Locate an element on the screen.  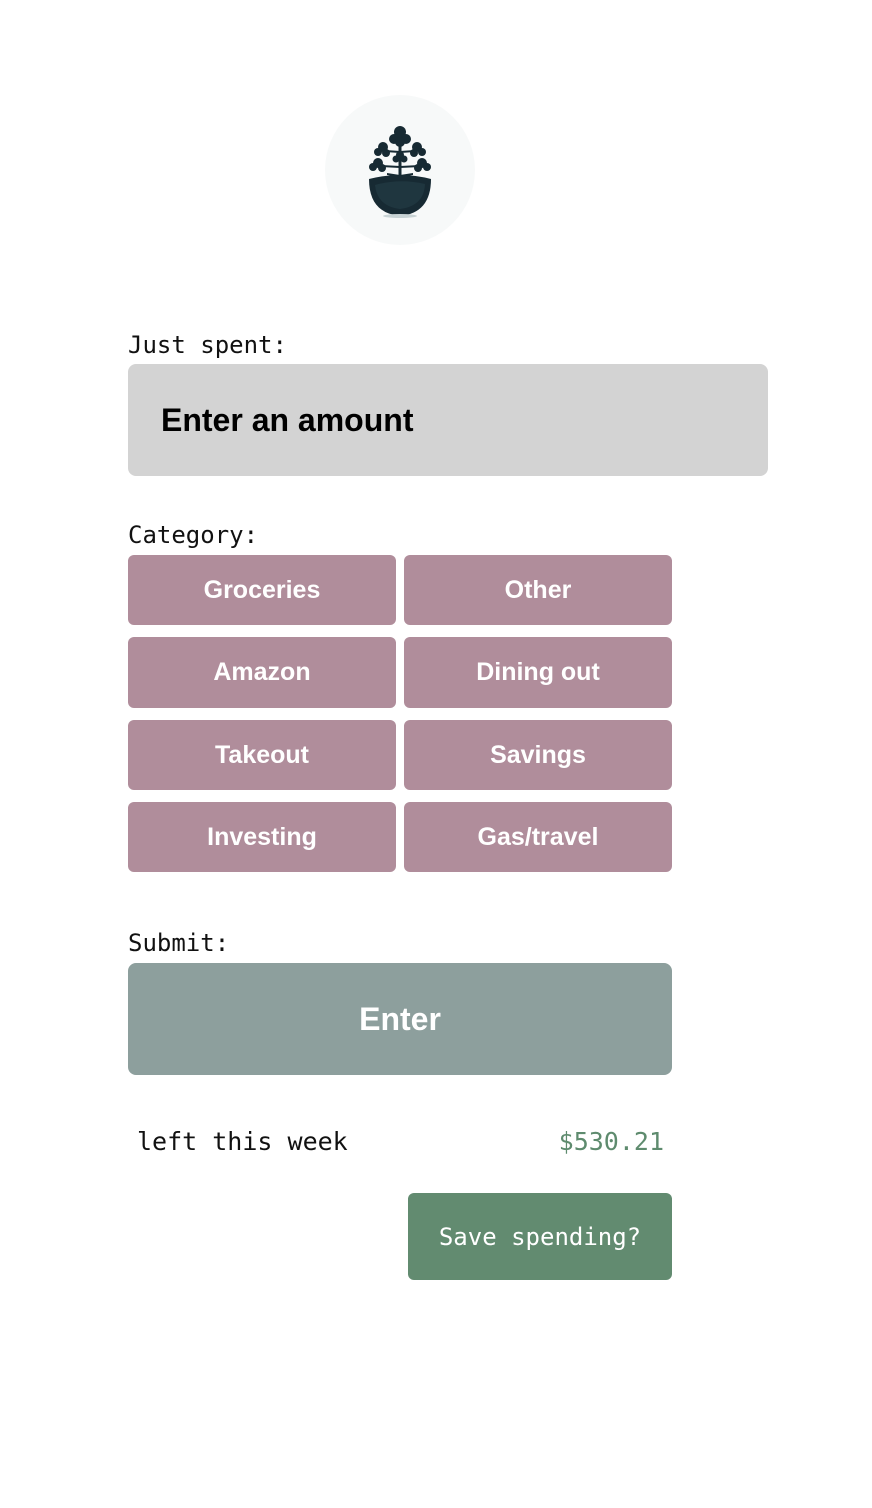
category-button-takeout: Takeout is located at coordinates (262, 755).